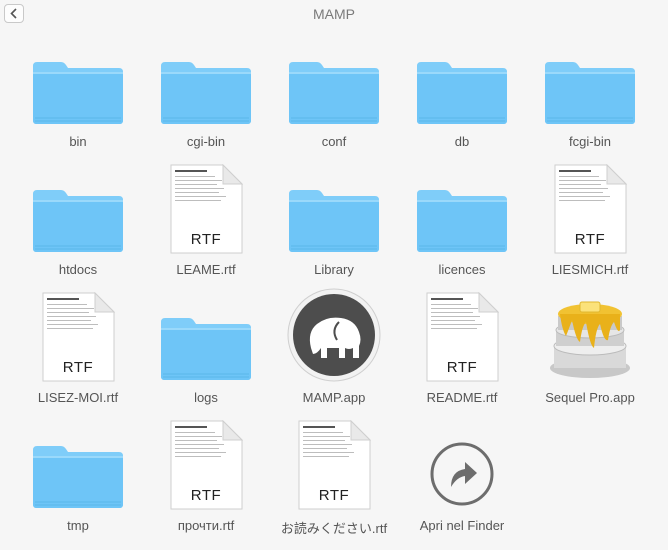  What do you see at coordinates (78, 397) in the screenshot?
I see `item-label: LISEZ-MOI.rtf` at bounding box center [78, 397].